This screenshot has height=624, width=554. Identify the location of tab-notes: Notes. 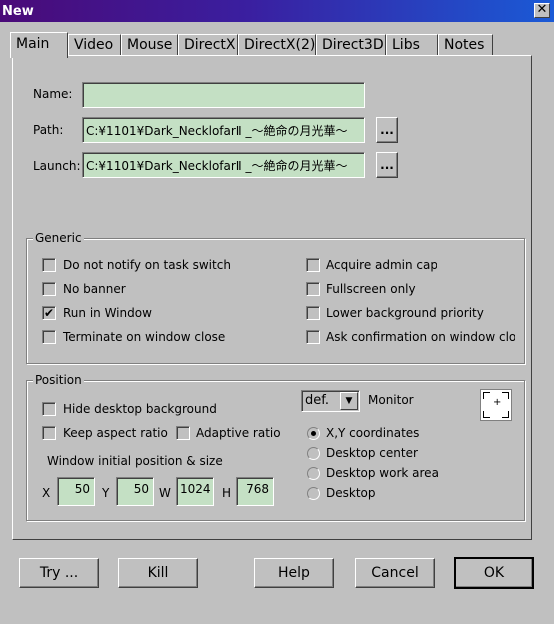
(465, 45).